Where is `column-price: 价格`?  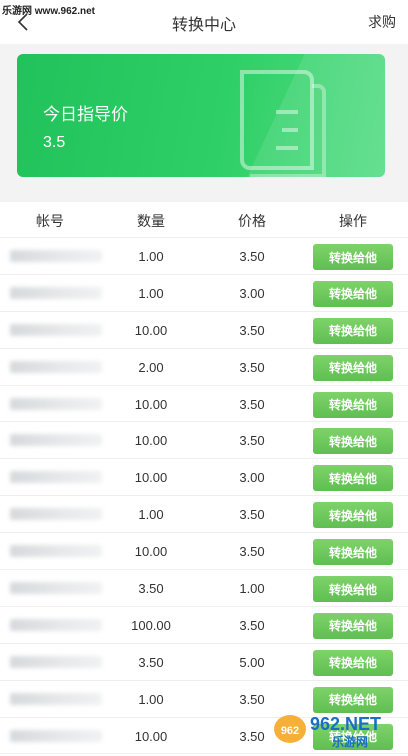 column-price: 价格 is located at coordinates (252, 221).